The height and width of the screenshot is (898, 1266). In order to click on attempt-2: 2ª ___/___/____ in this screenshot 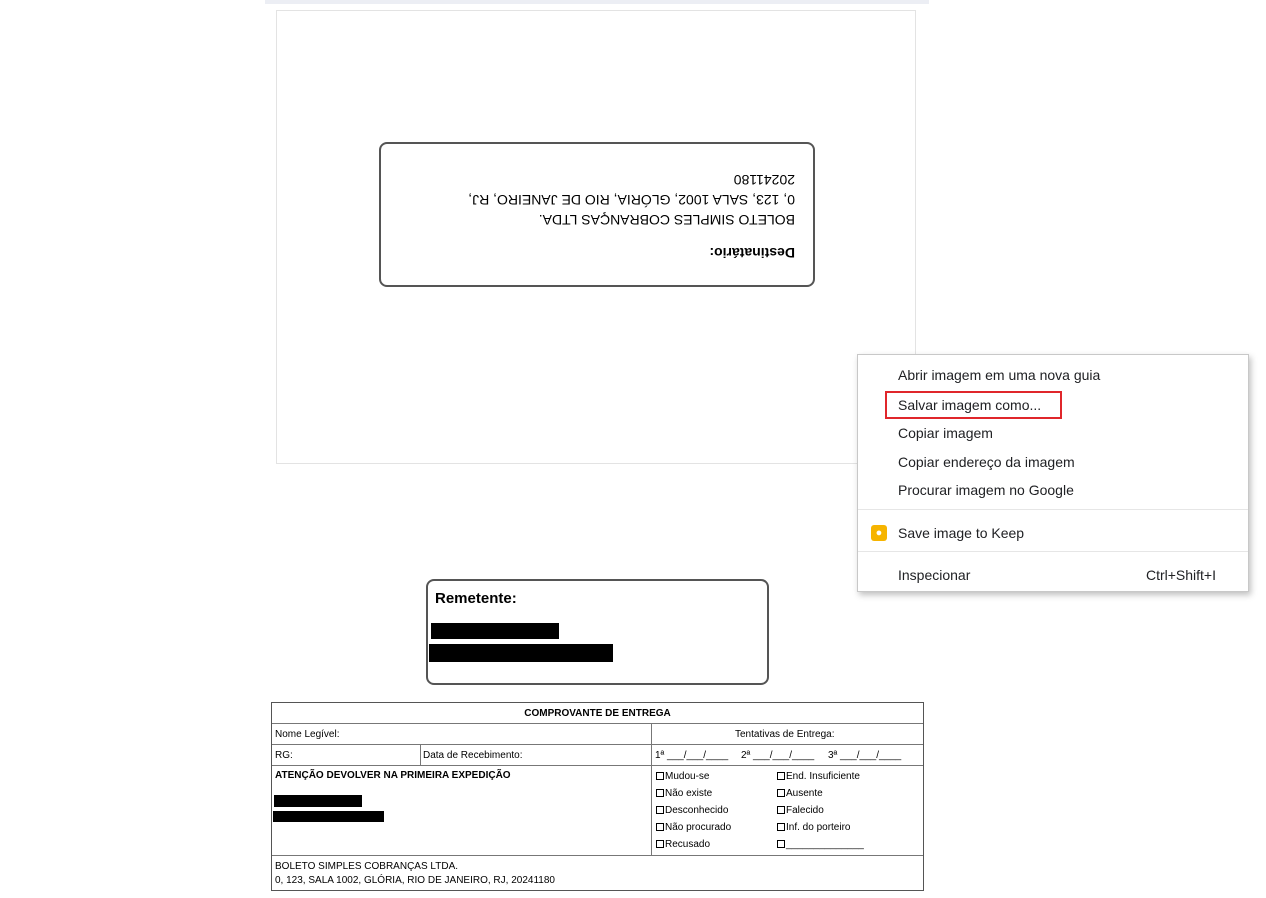, I will do `click(778, 755)`.